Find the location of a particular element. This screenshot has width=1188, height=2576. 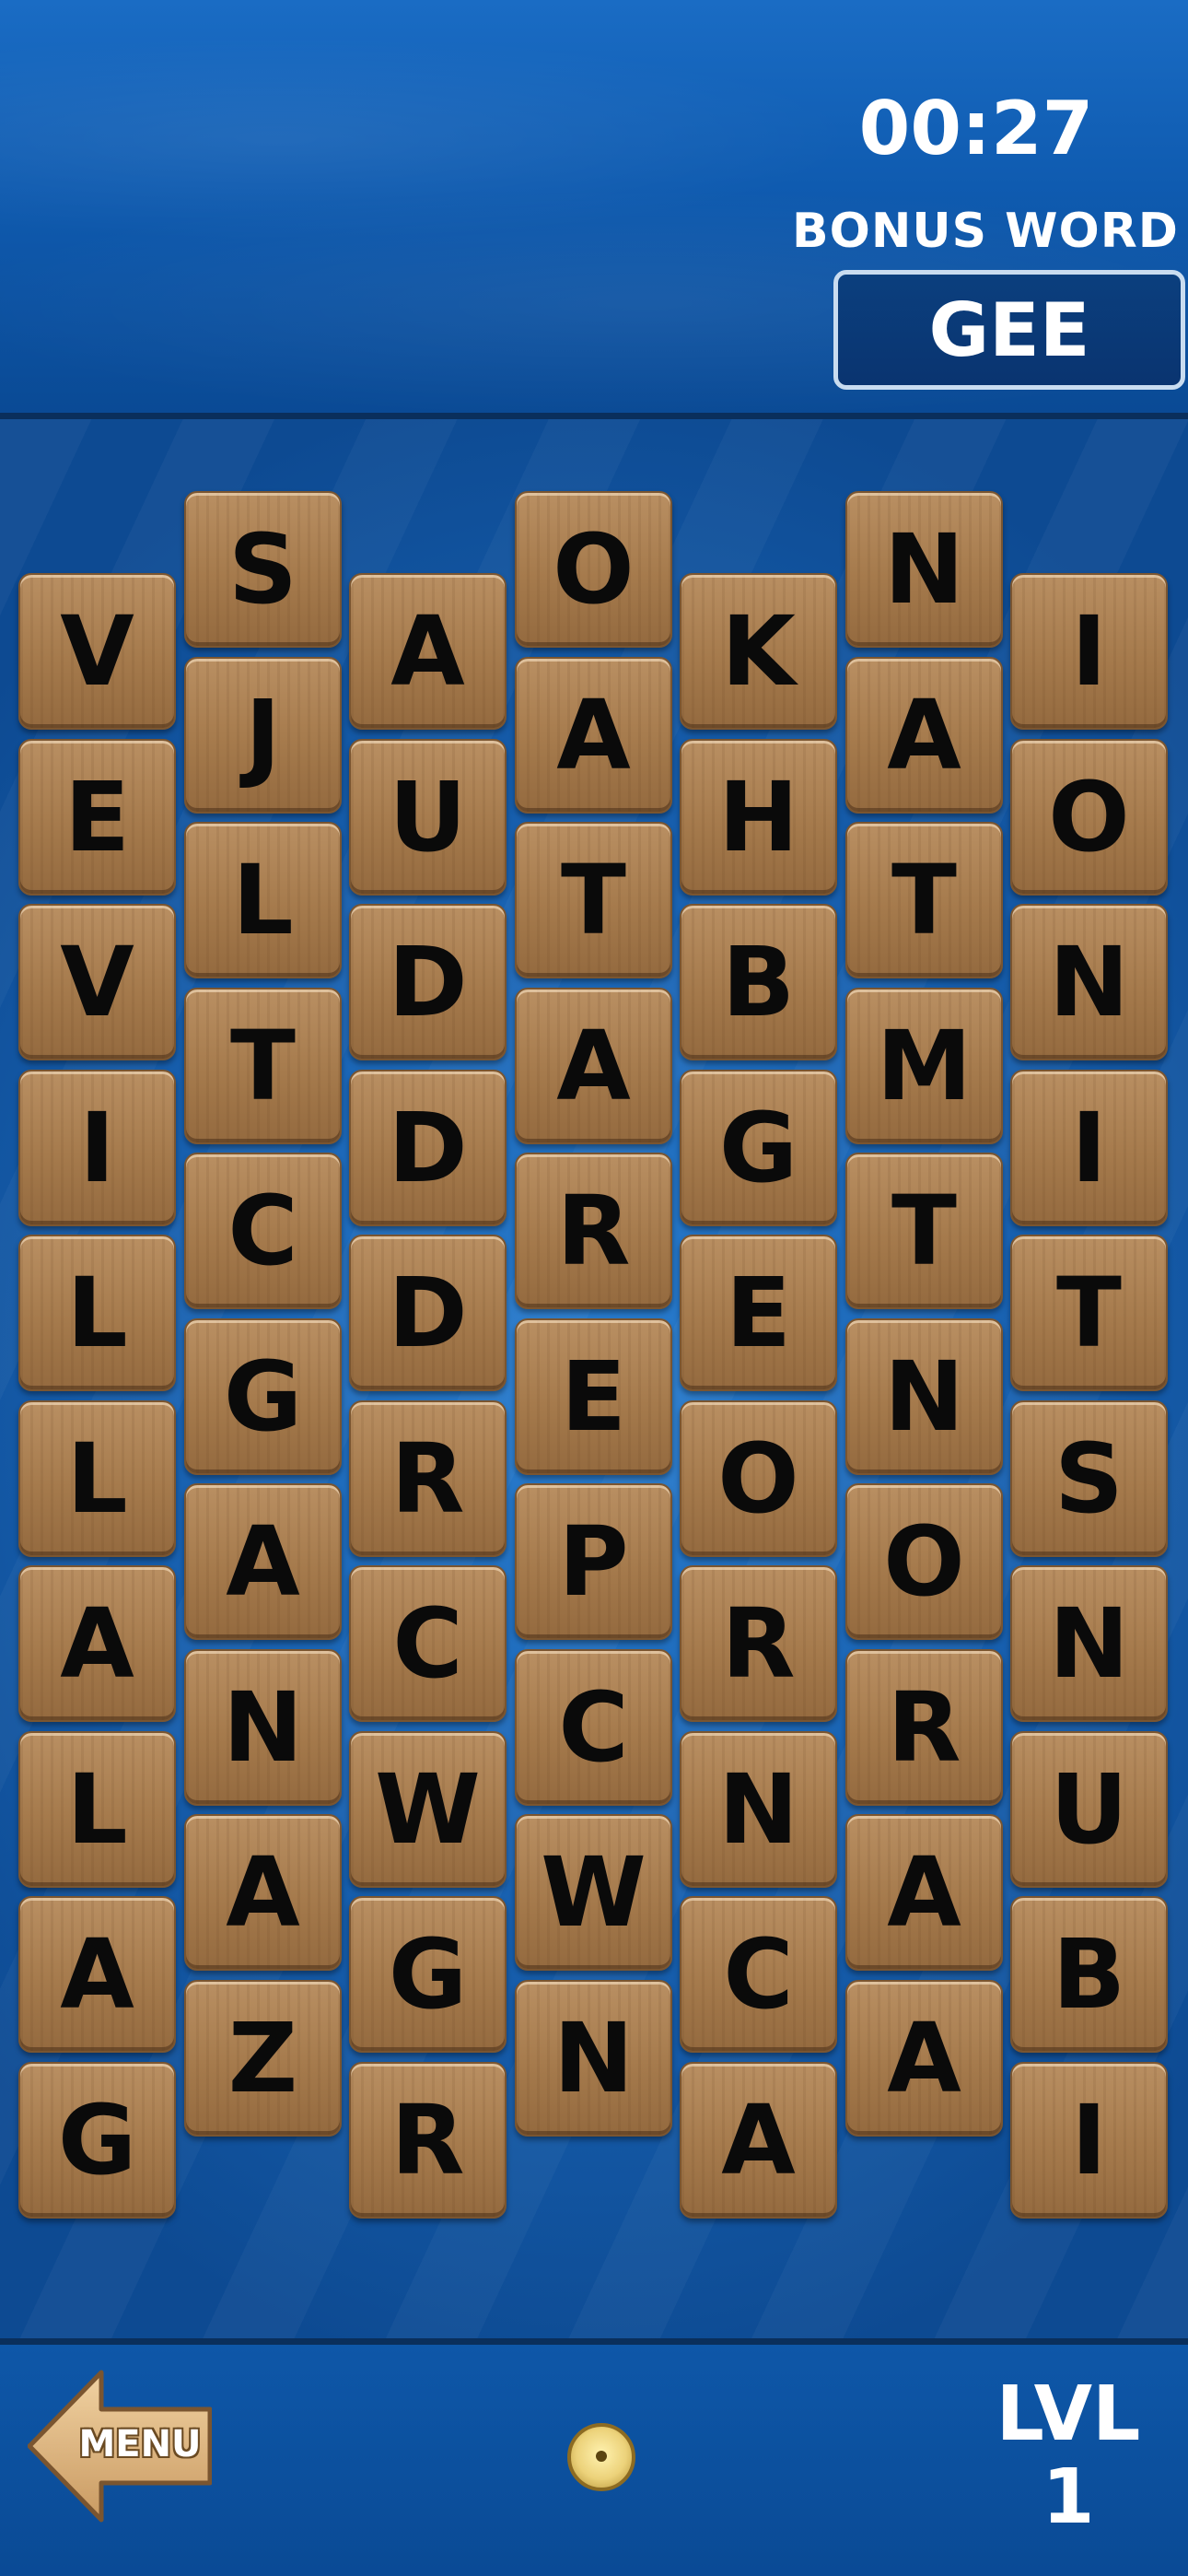

coin-center is located at coordinates (601, 2456).